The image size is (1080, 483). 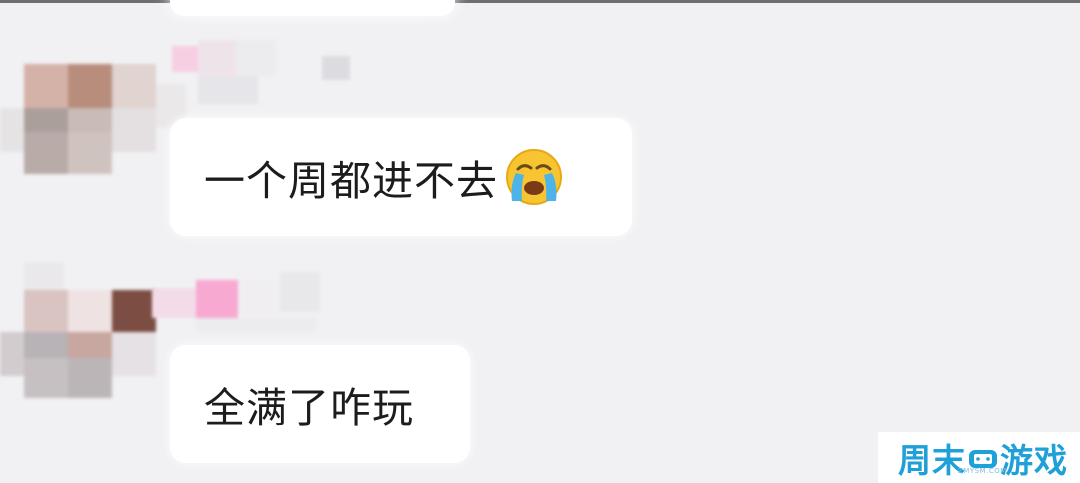 I want to click on top-divider, so click(x=540, y=1).